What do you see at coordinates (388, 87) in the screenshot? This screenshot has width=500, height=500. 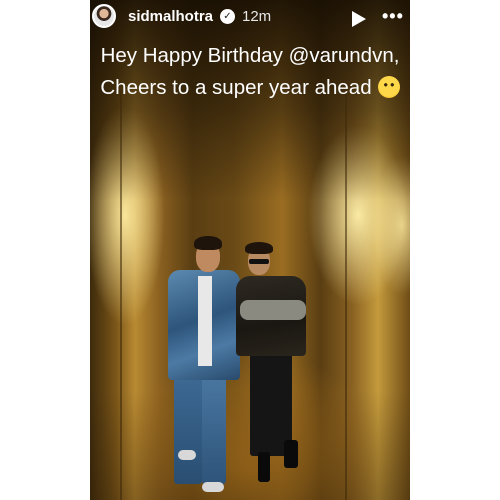 I see `hugging-face-emoji` at bounding box center [388, 87].